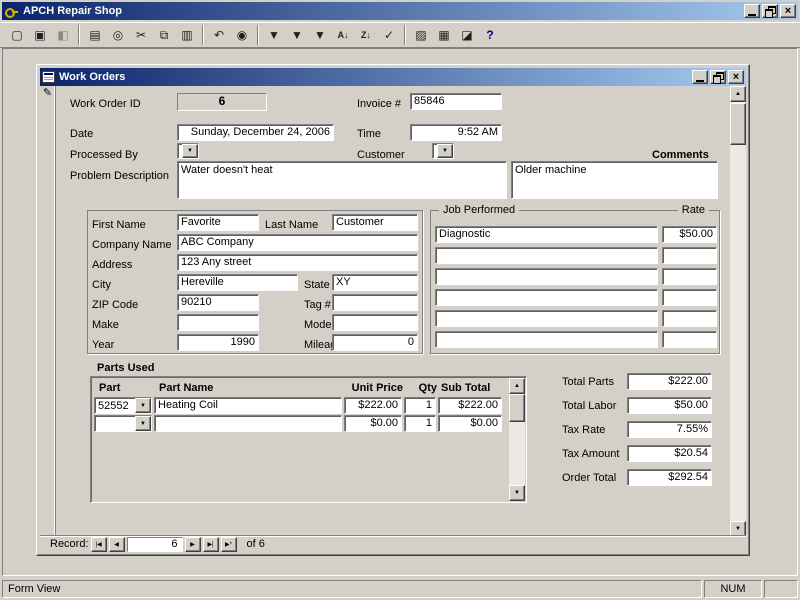  I want to click on first-name-field: Favorite, so click(218, 222).